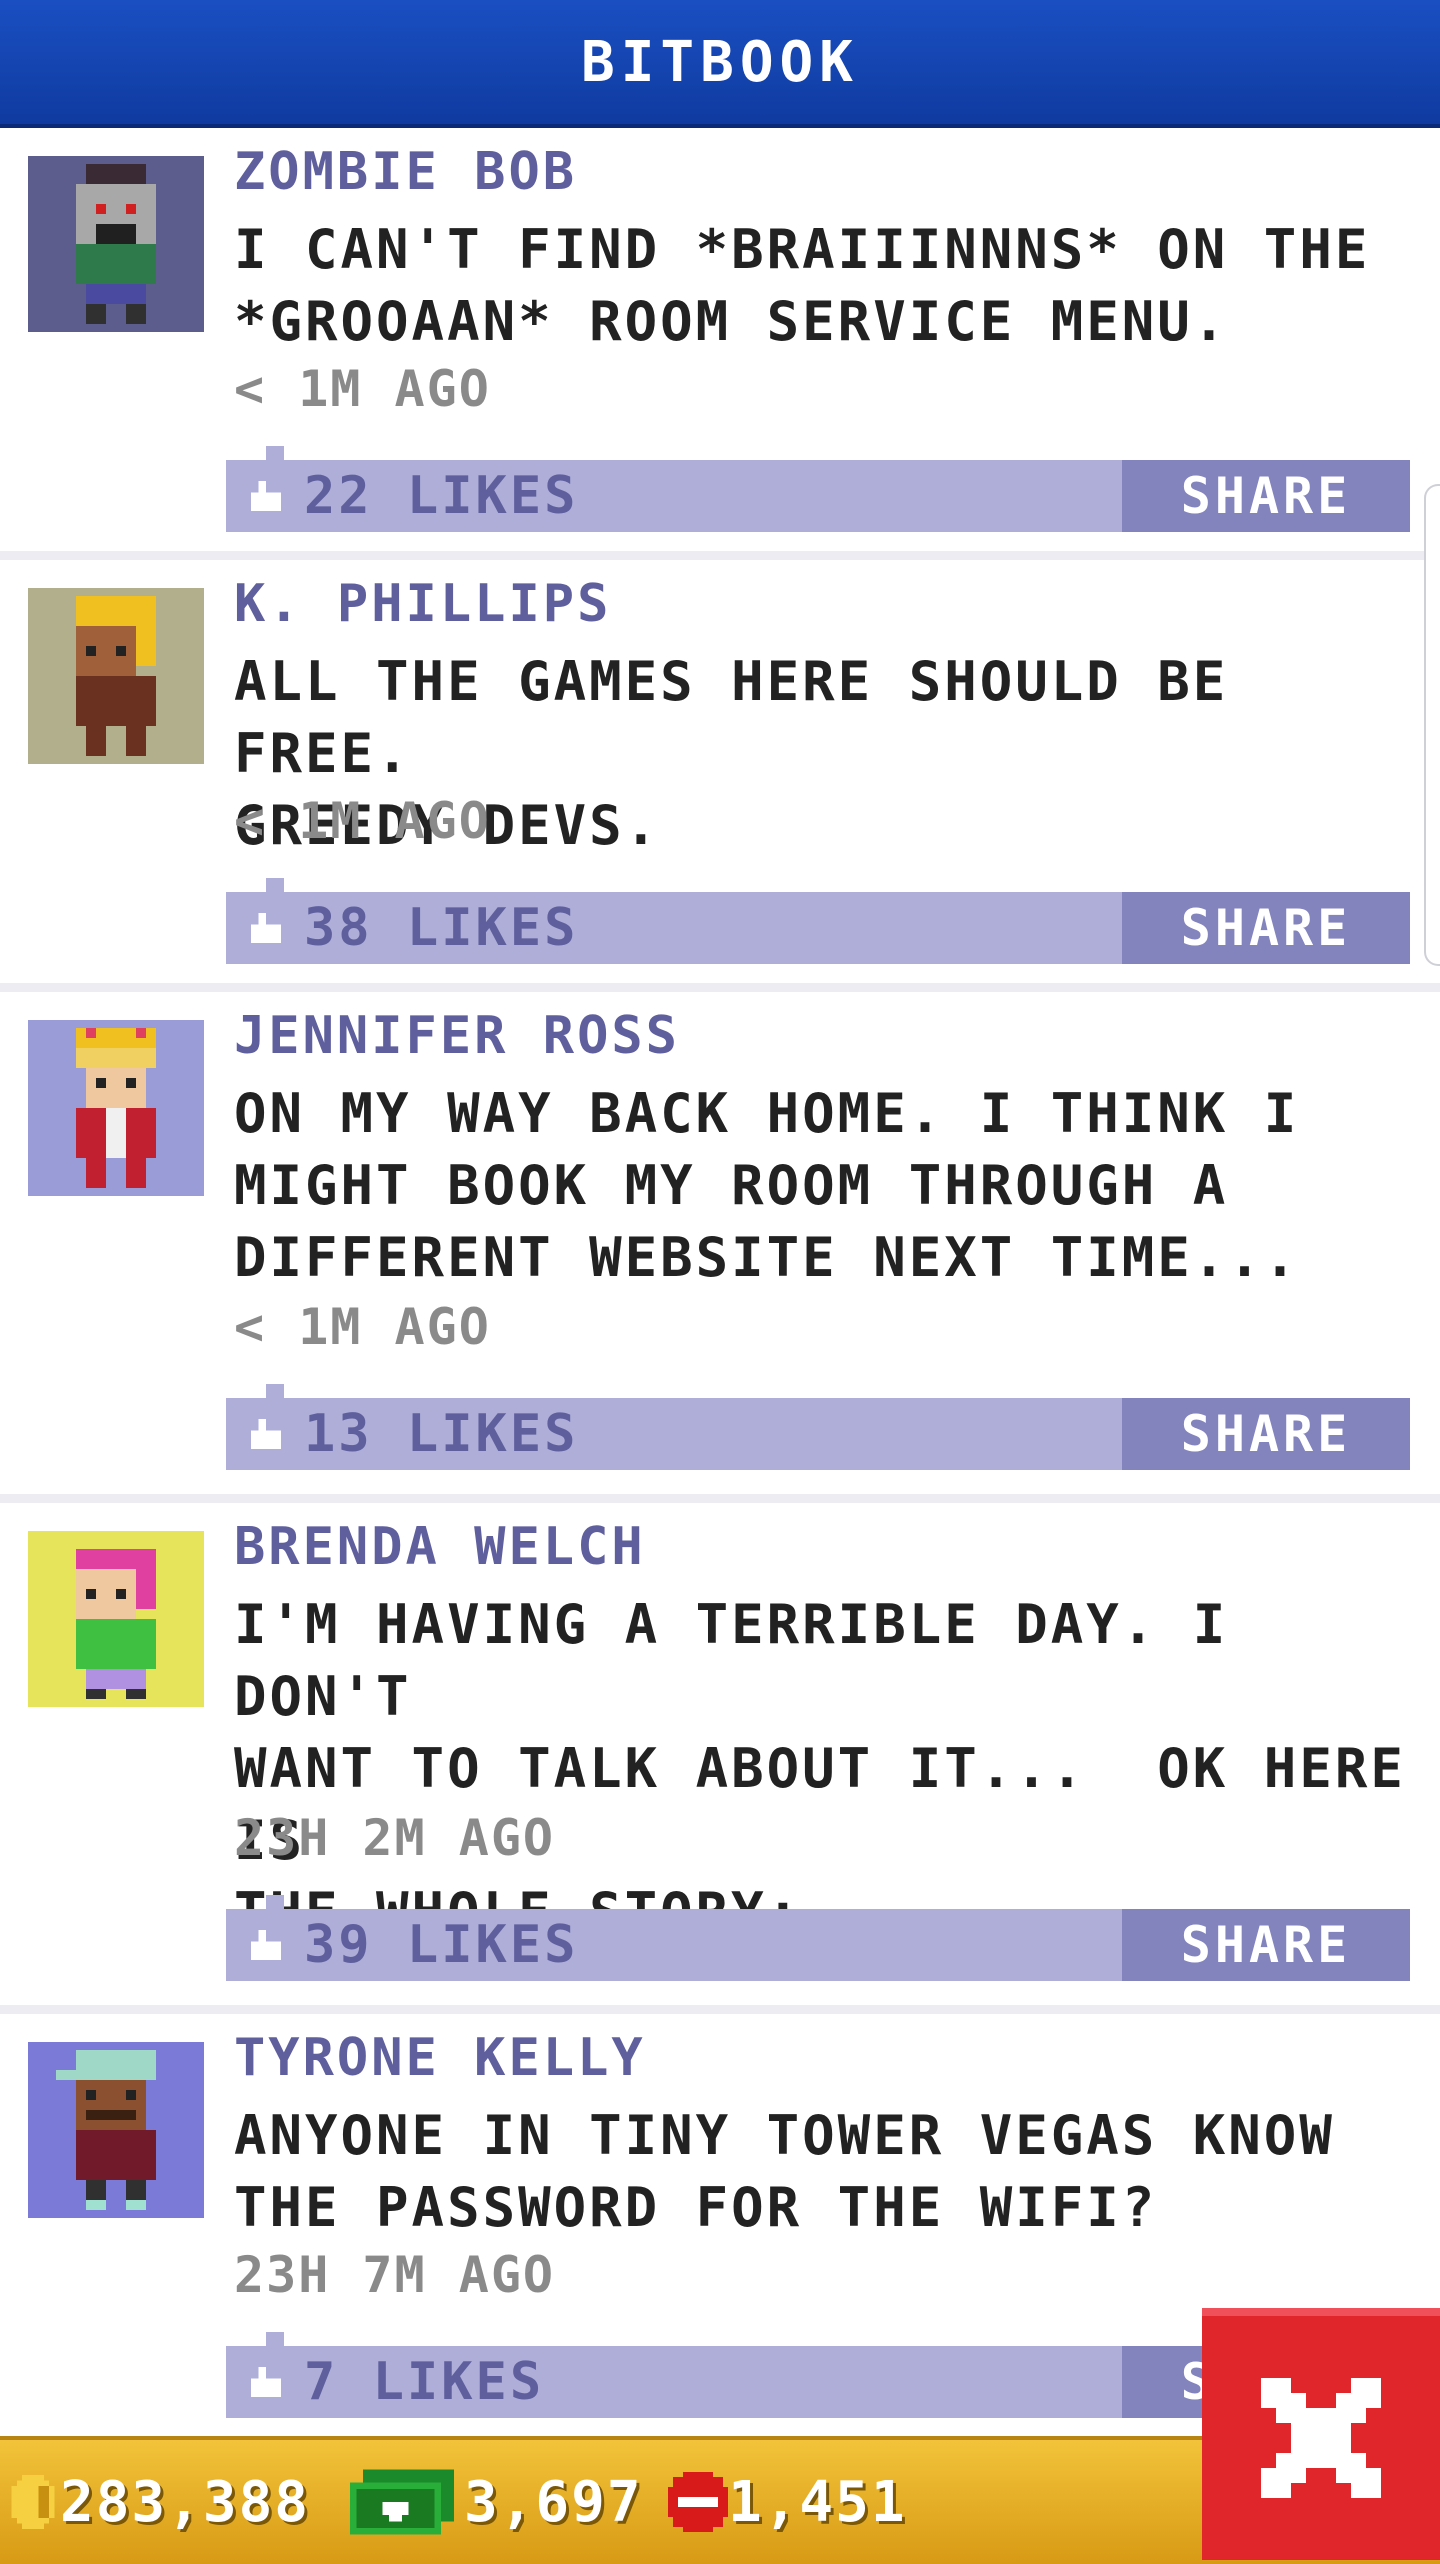 Image resolution: width=1440 pixels, height=2564 pixels. Describe the element at coordinates (457, 1036) in the screenshot. I see `post-author: JENNIFER ROSS` at that location.